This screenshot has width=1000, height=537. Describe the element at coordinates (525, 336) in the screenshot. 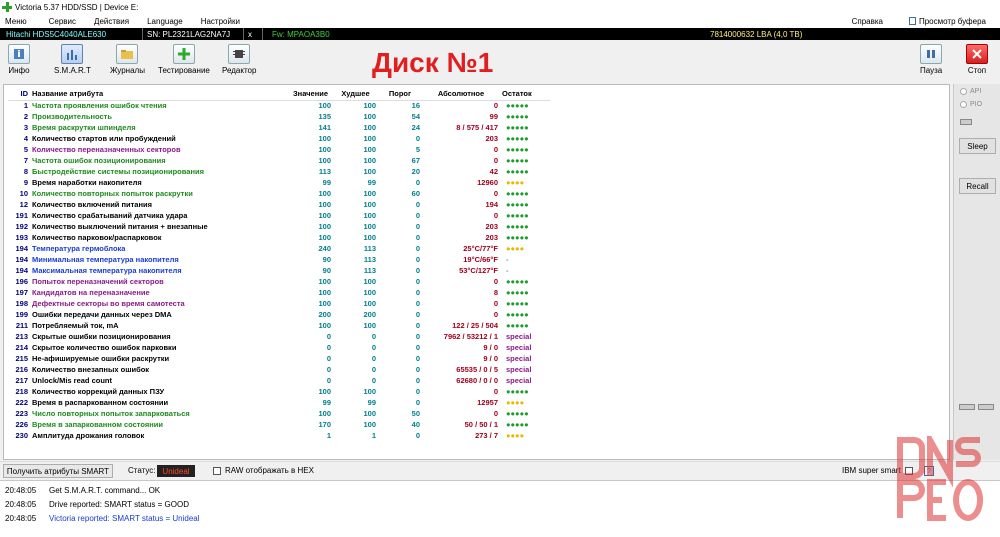

I see `cell-ost: special` at that location.